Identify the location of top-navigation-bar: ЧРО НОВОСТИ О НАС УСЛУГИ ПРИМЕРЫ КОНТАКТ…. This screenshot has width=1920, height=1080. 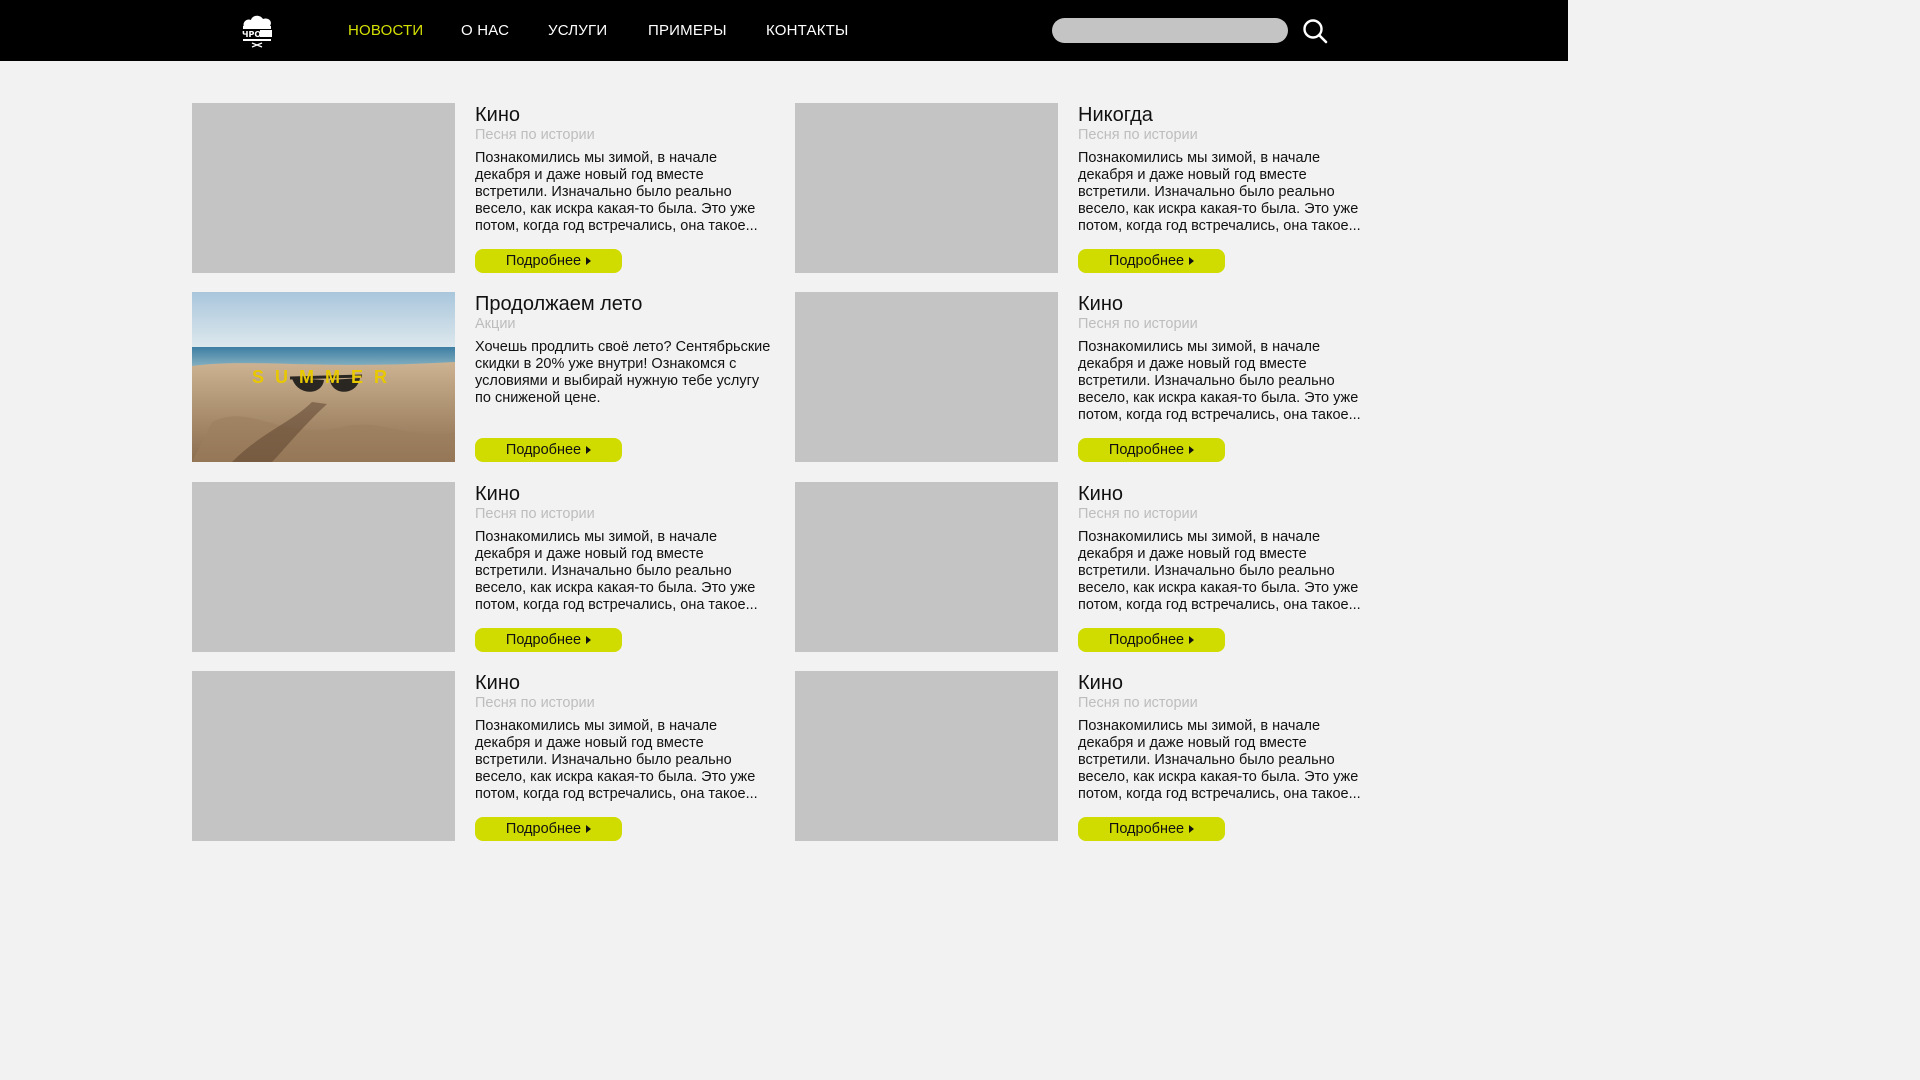
(784, 30).